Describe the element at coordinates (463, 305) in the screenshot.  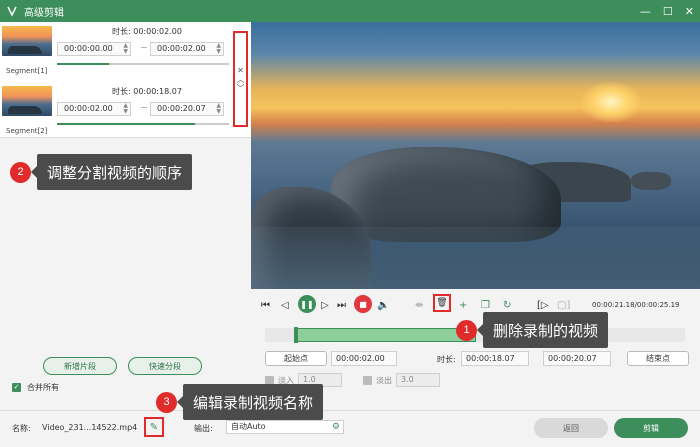
I see `add-icon: +` at that location.